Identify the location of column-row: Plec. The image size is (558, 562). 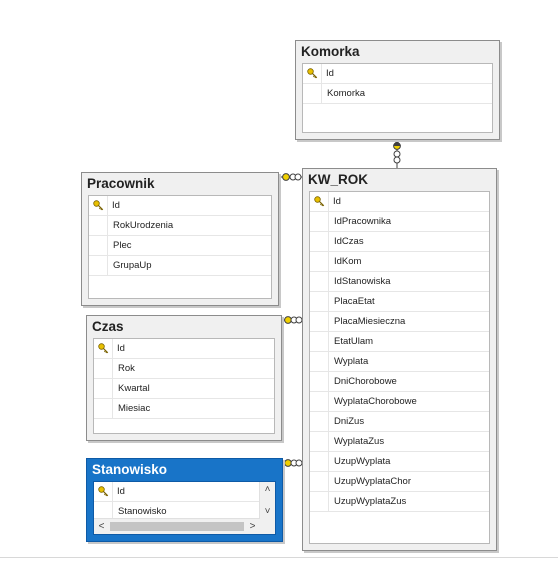
(180, 246).